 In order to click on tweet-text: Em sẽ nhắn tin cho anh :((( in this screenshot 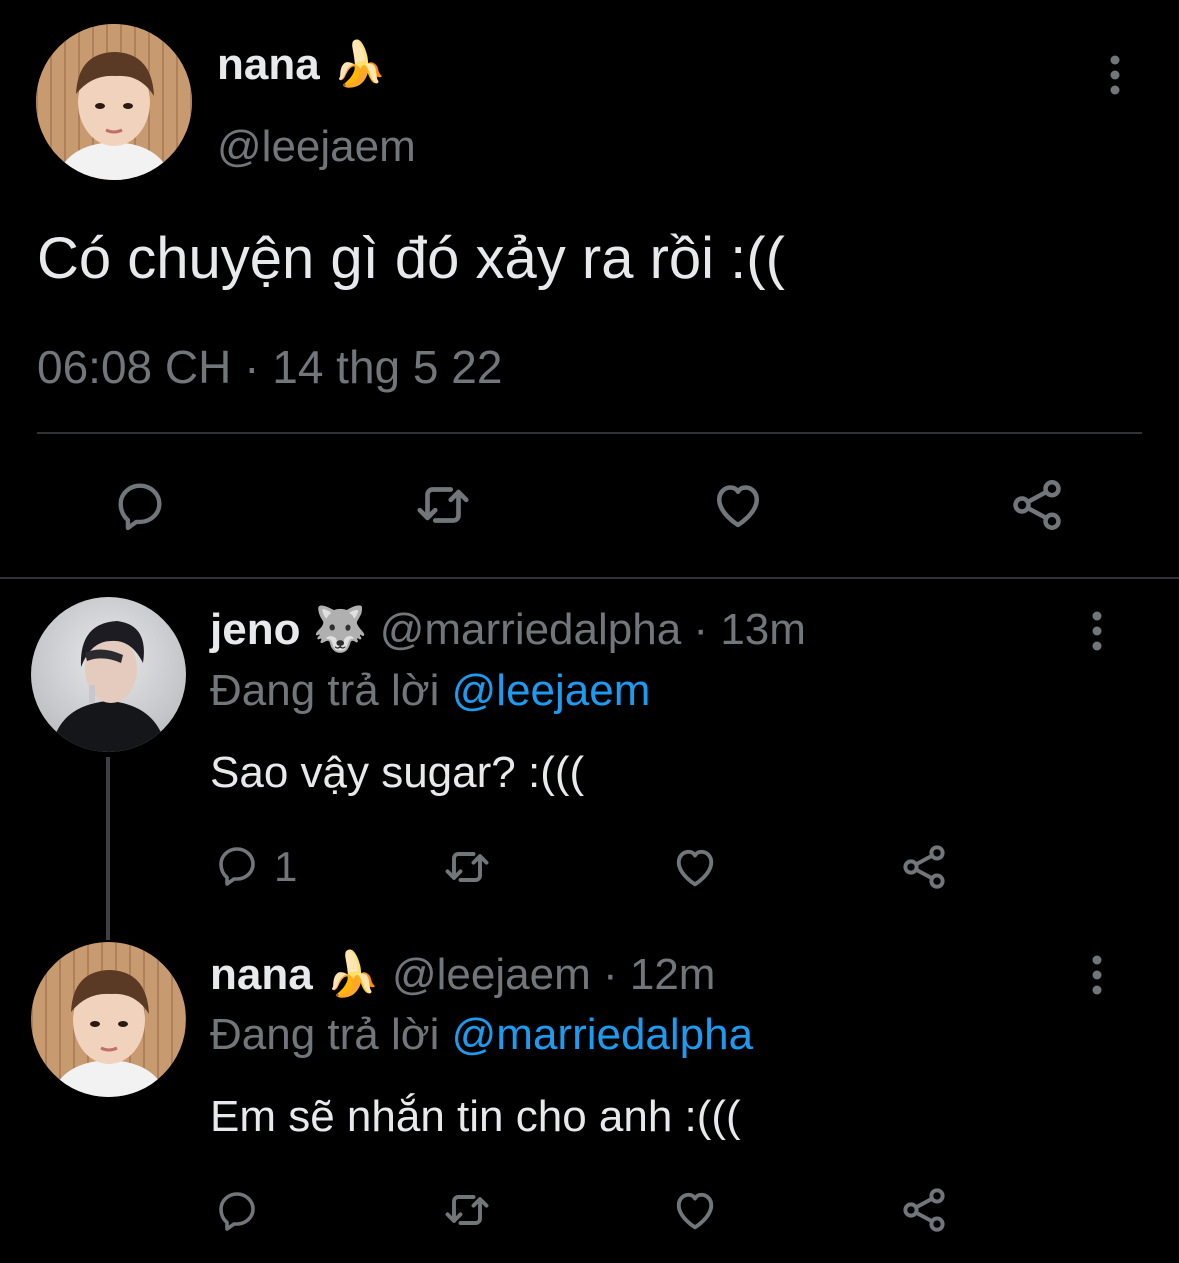, I will do `click(475, 1116)`.